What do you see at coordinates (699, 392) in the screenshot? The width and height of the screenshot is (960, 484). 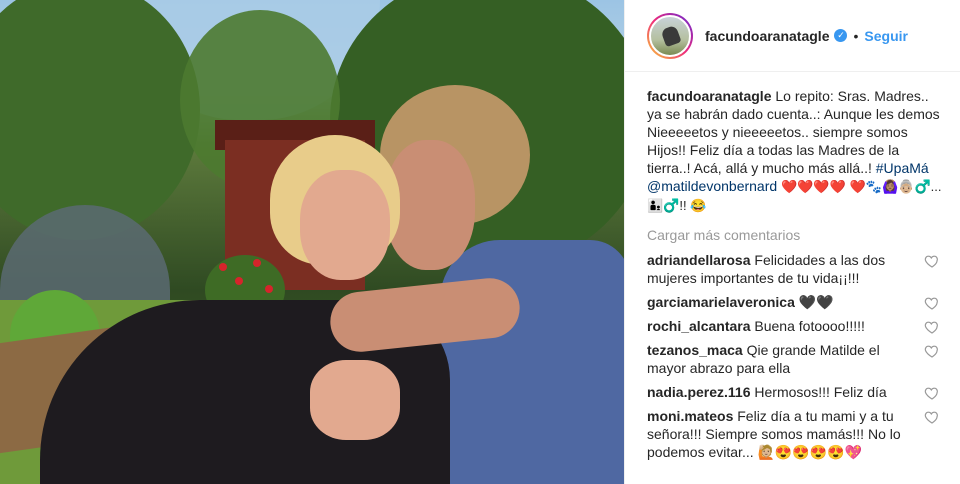 I see `comment-username: nadia.perez.116` at bounding box center [699, 392].